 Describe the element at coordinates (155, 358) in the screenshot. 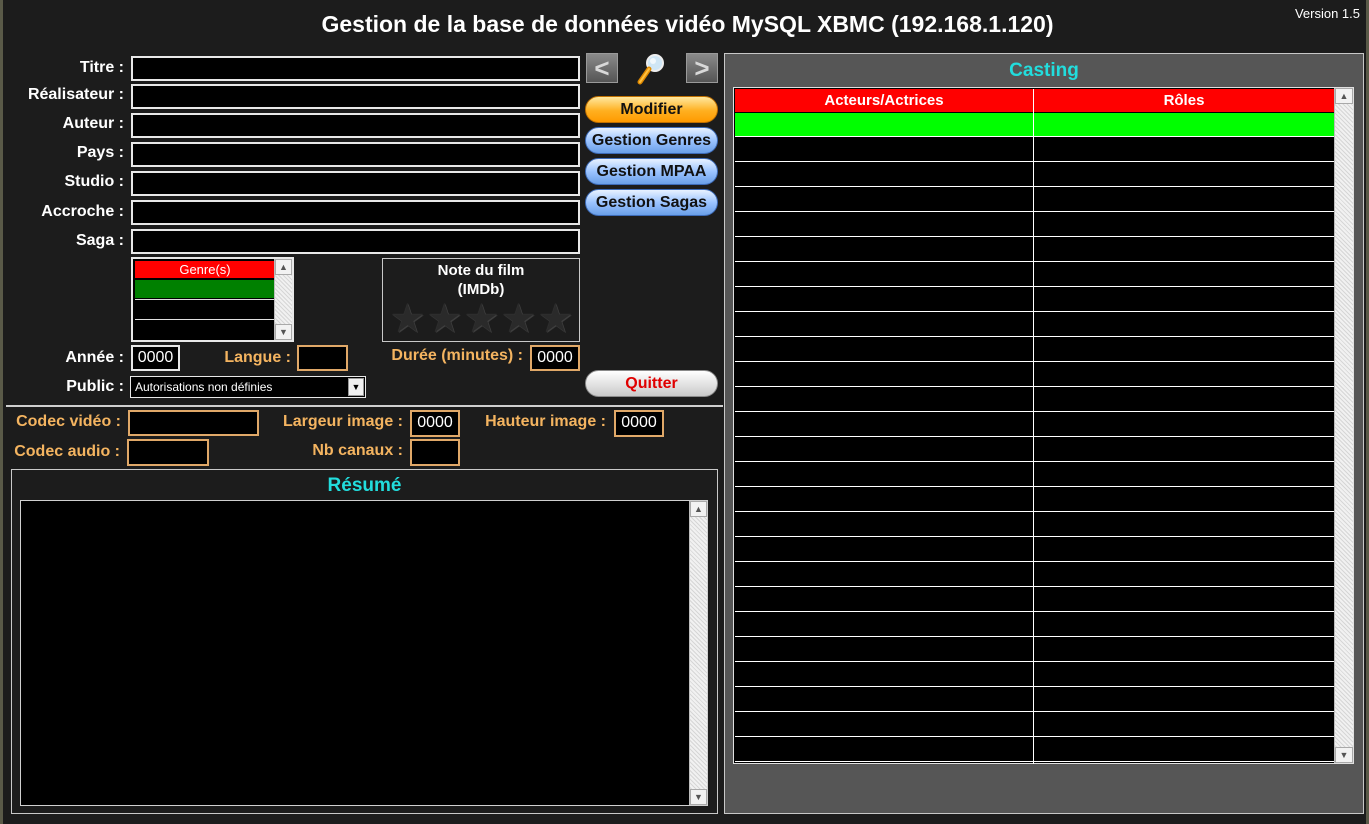

I see `annee-field: 0000` at that location.